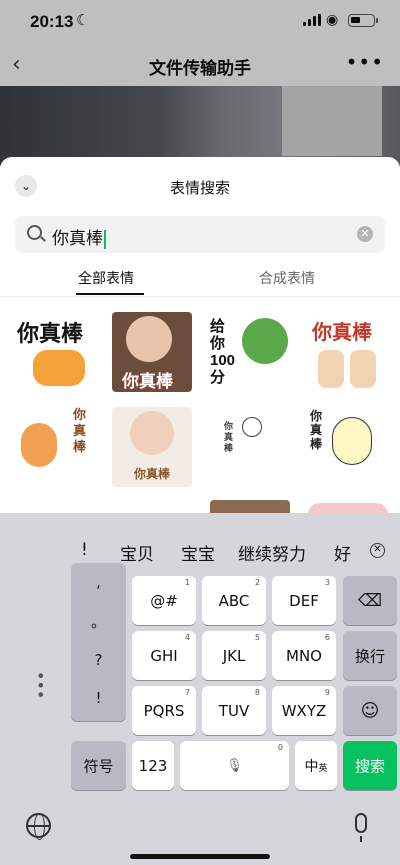 The image size is (400, 865). Describe the element at coordinates (234, 655) in the screenshot. I see `key-jkl: 5 JKL` at that location.